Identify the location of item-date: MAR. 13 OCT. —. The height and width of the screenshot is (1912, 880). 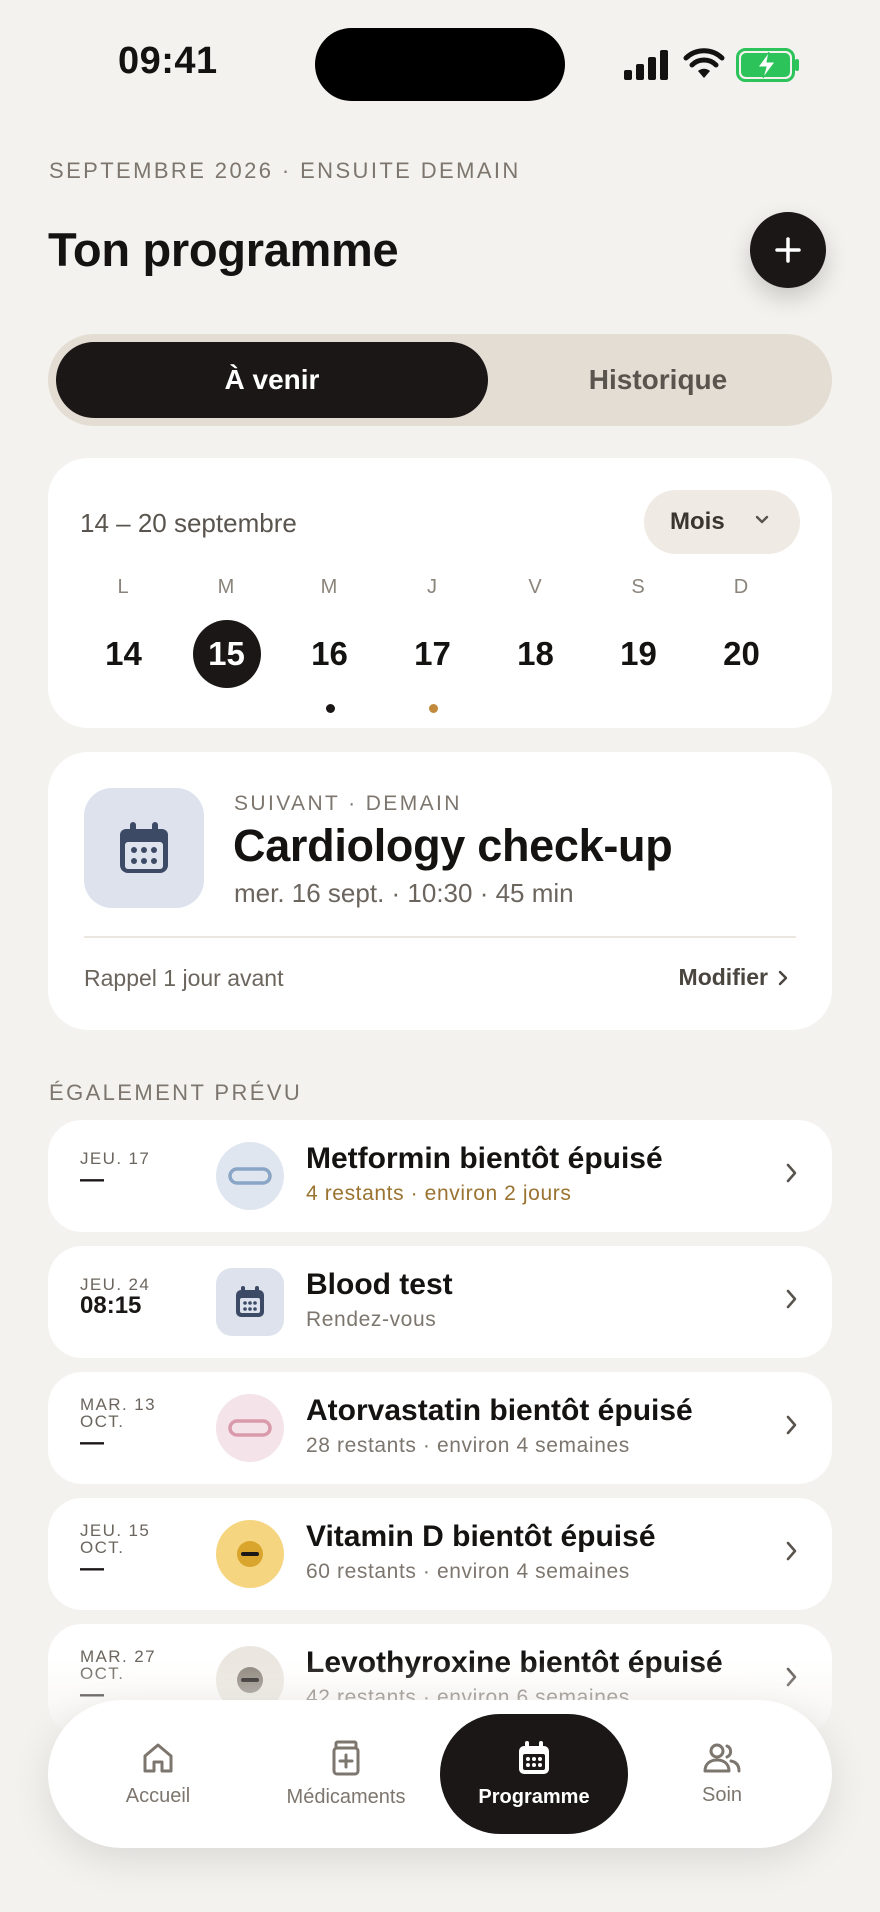
(135, 1426).